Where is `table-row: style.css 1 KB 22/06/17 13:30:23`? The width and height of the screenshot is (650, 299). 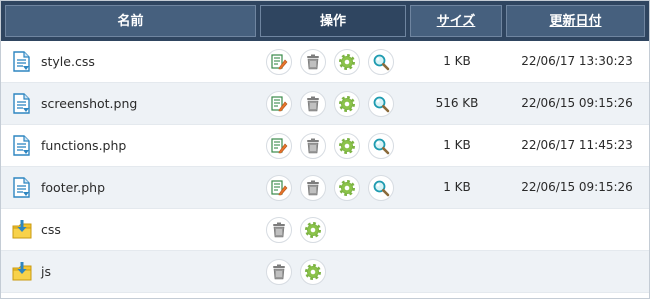
table-row: style.css 1 KB 22/06/17 13:30:23 is located at coordinates (325, 62).